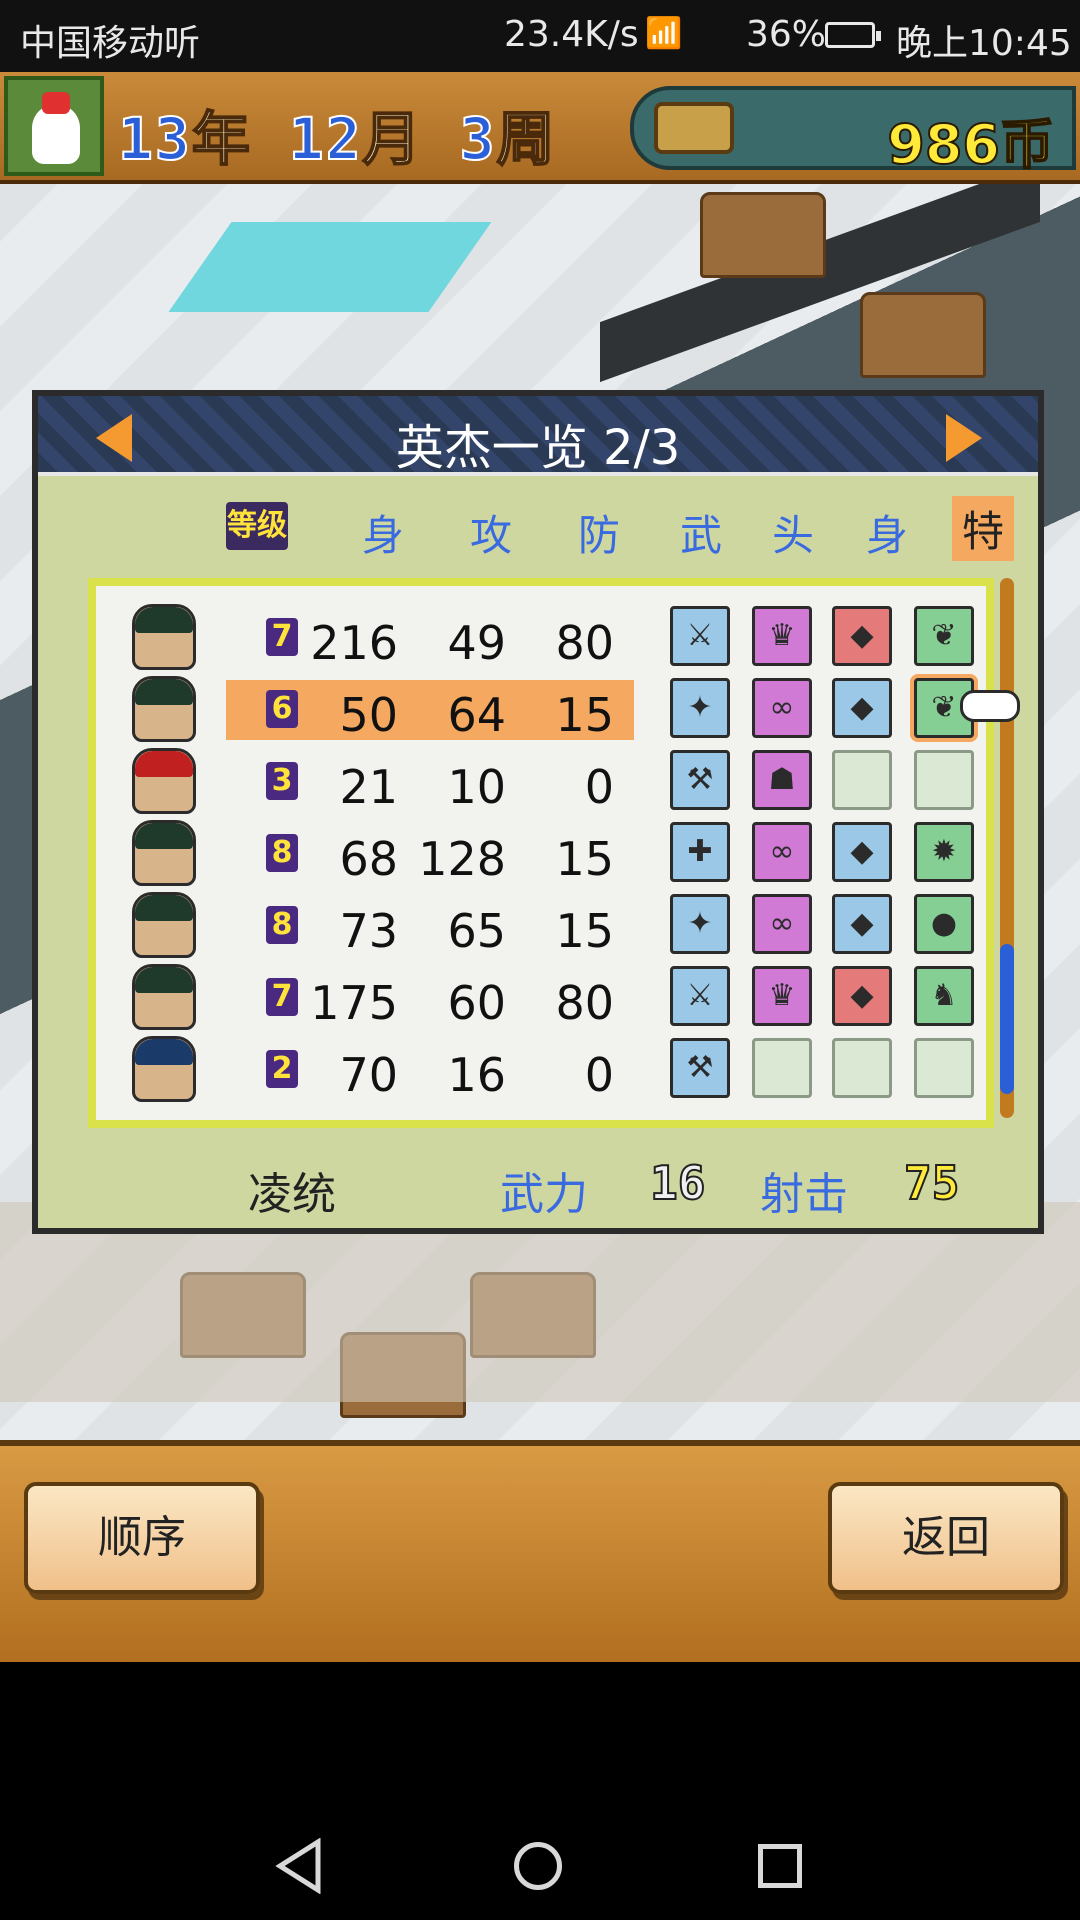 This screenshot has height=1920, width=1080. Describe the element at coordinates (599, 532) in the screenshot. I see `col-defense: 防` at that location.